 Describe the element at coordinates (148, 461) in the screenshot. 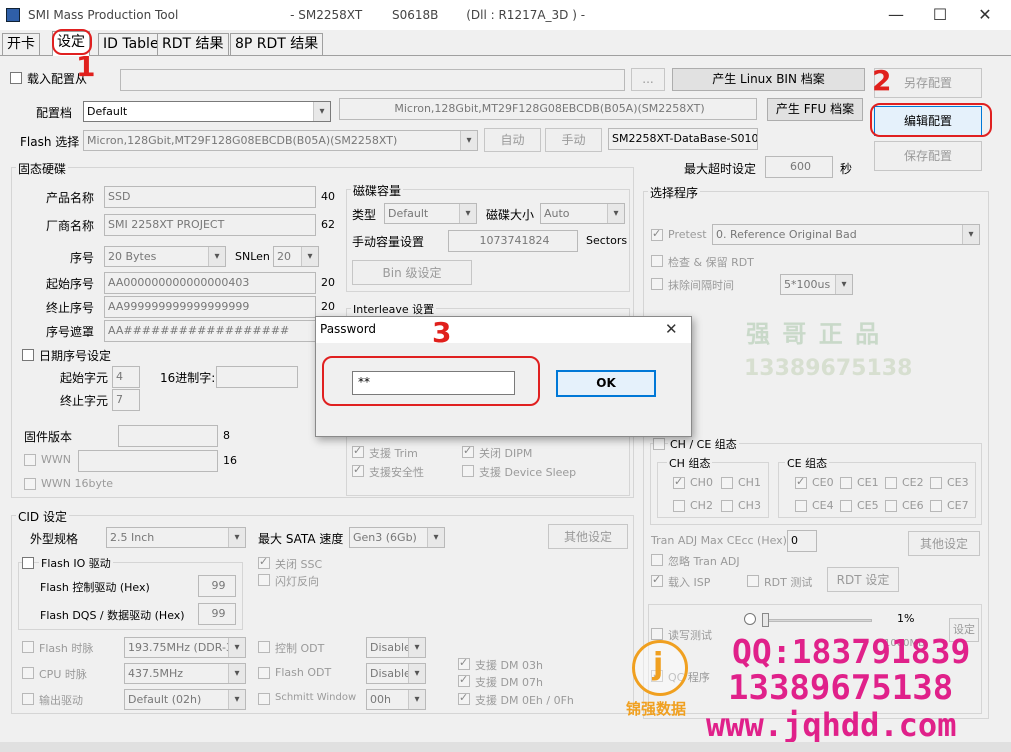

I see `wwn-input` at that location.